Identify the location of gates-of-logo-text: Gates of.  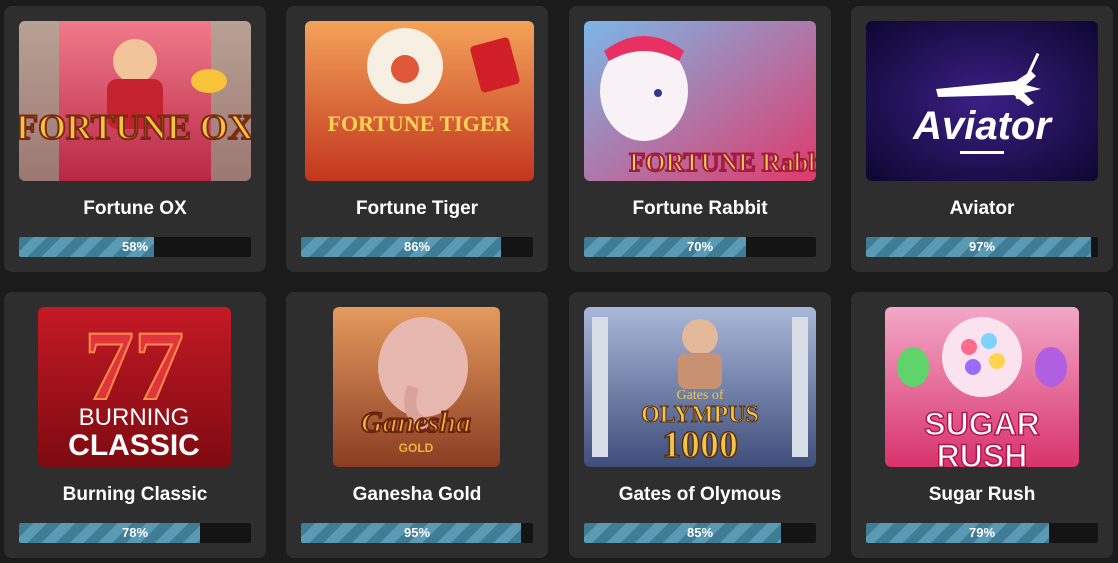
(699, 395).